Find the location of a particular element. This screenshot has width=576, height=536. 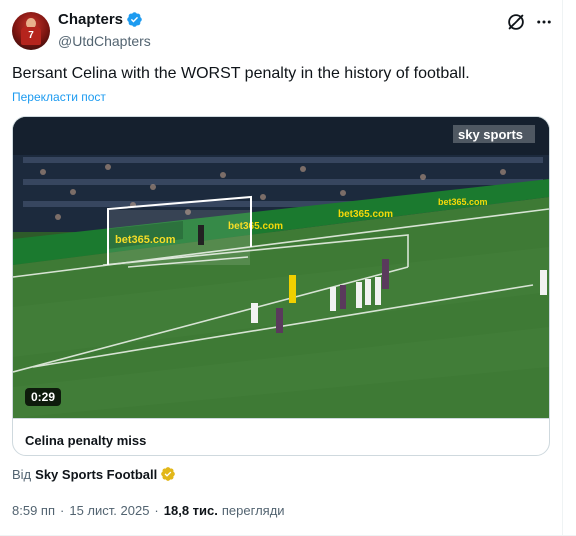

source-name: Sky Sports Football is located at coordinates (96, 474).